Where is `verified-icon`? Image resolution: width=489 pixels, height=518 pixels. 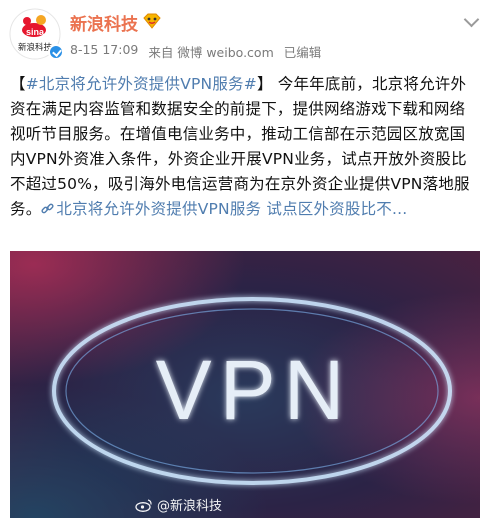
verified-icon is located at coordinates (56, 52).